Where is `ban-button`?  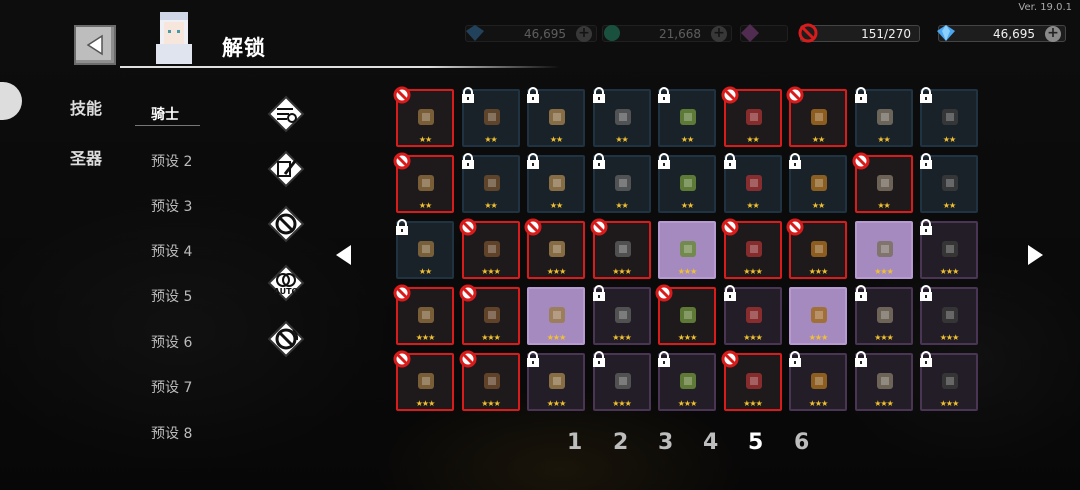
ban-button is located at coordinates (286, 224).